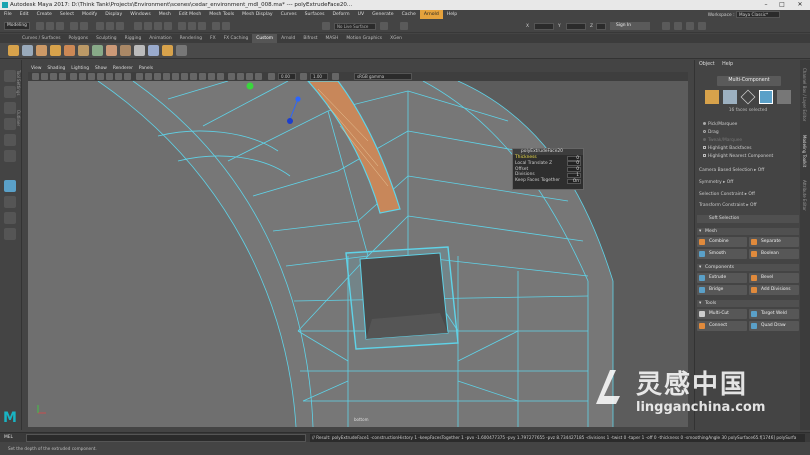 This screenshot has height=455, width=810. I want to click on menu-uv: UV, so click(361, 14).